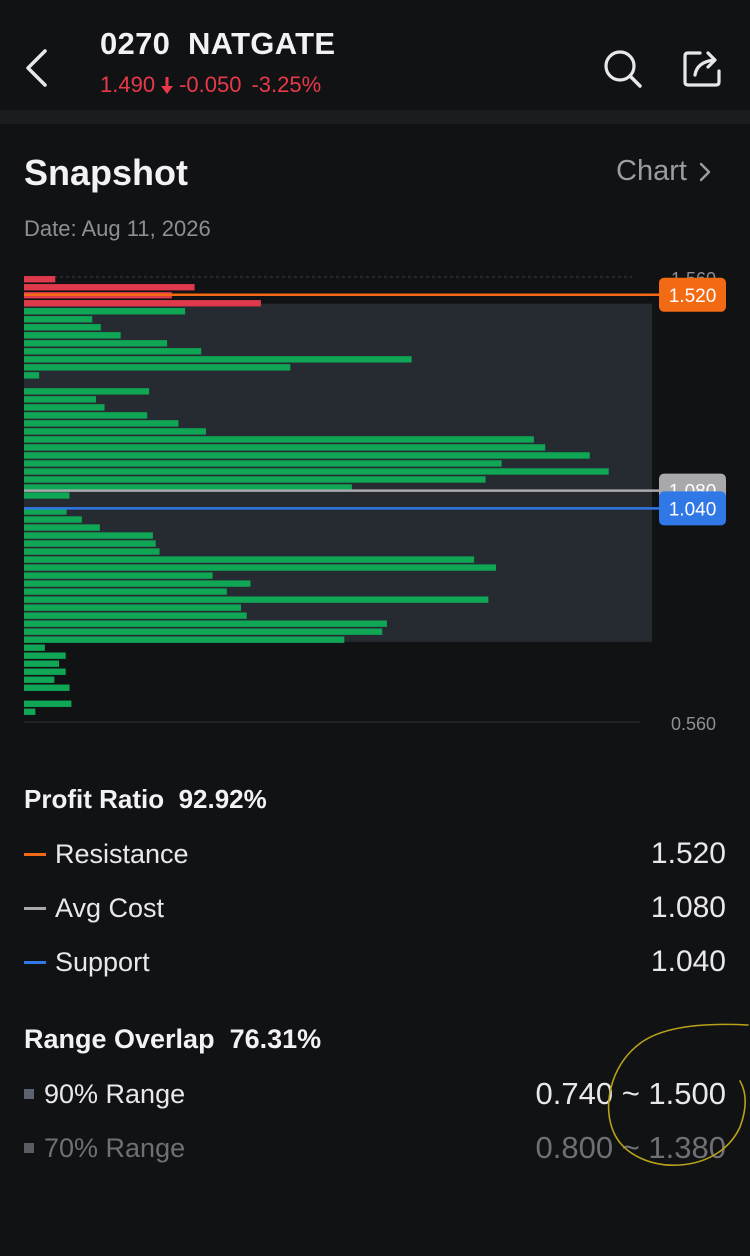 This screenshot has width=750, height=1256. Describe the element at coordinates (688, 961) in the screenshot. I see `support-value: 1.040` at that location.